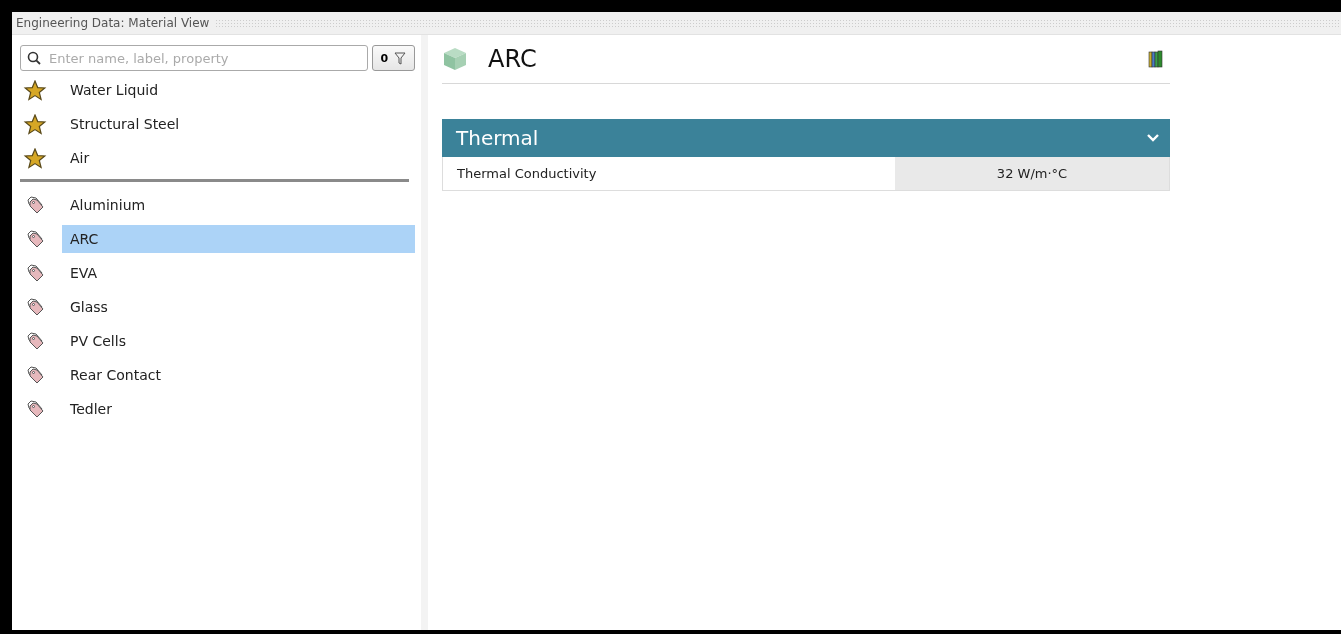  Describe the element at coordinates (238, 239) in the screenshot. I see `material-item: ARC` at that location.